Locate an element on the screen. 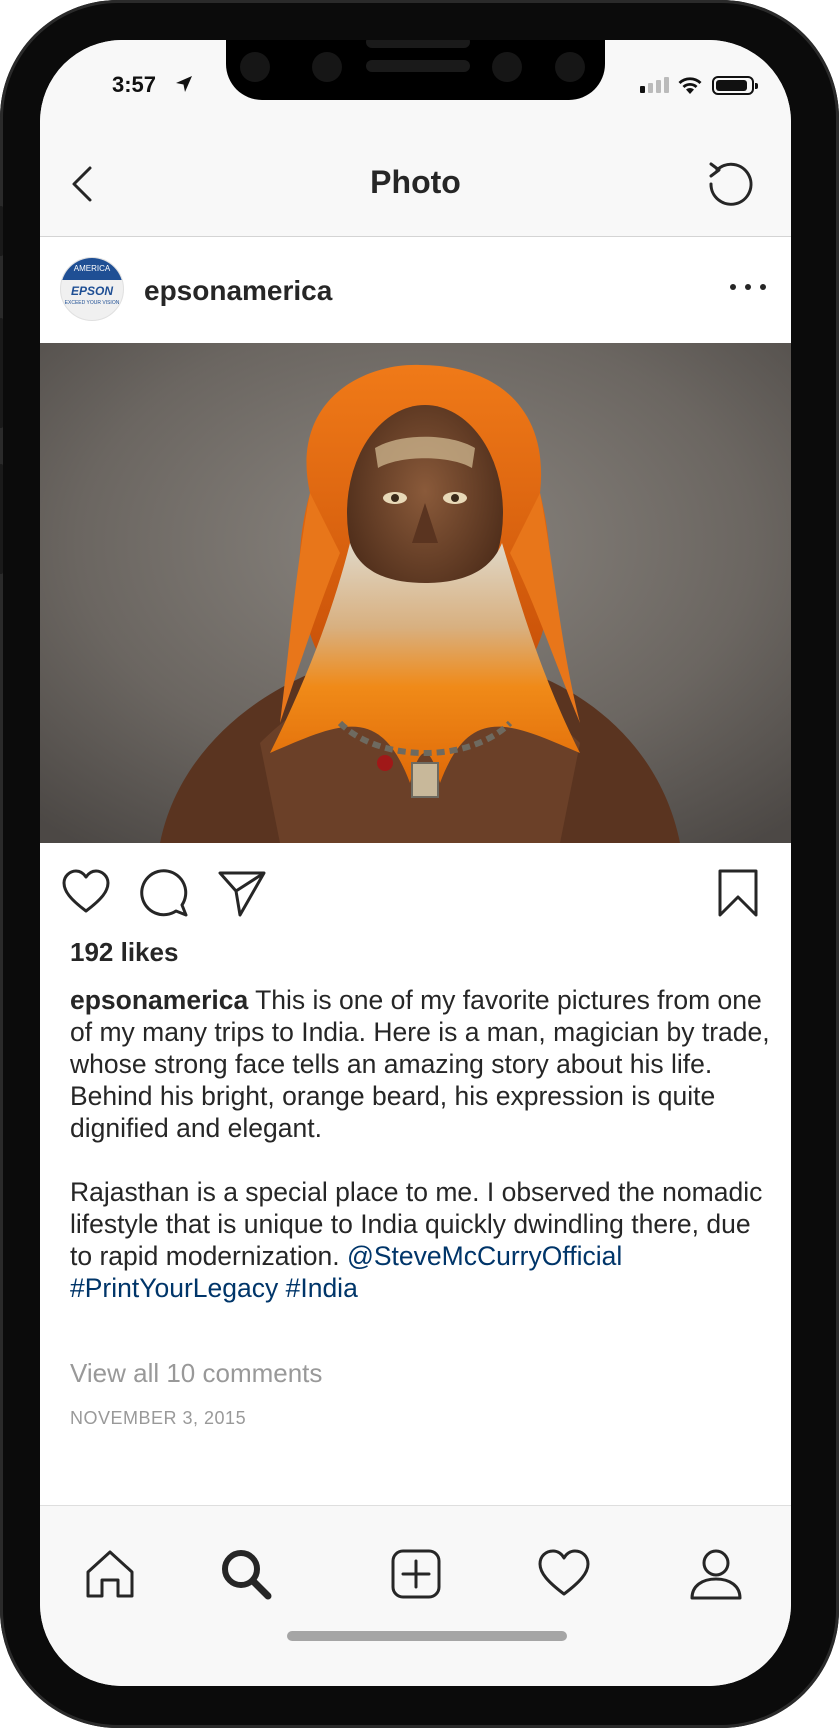 The image size is (839, 1728). profile-icon is located at coordinates (716, 1574).